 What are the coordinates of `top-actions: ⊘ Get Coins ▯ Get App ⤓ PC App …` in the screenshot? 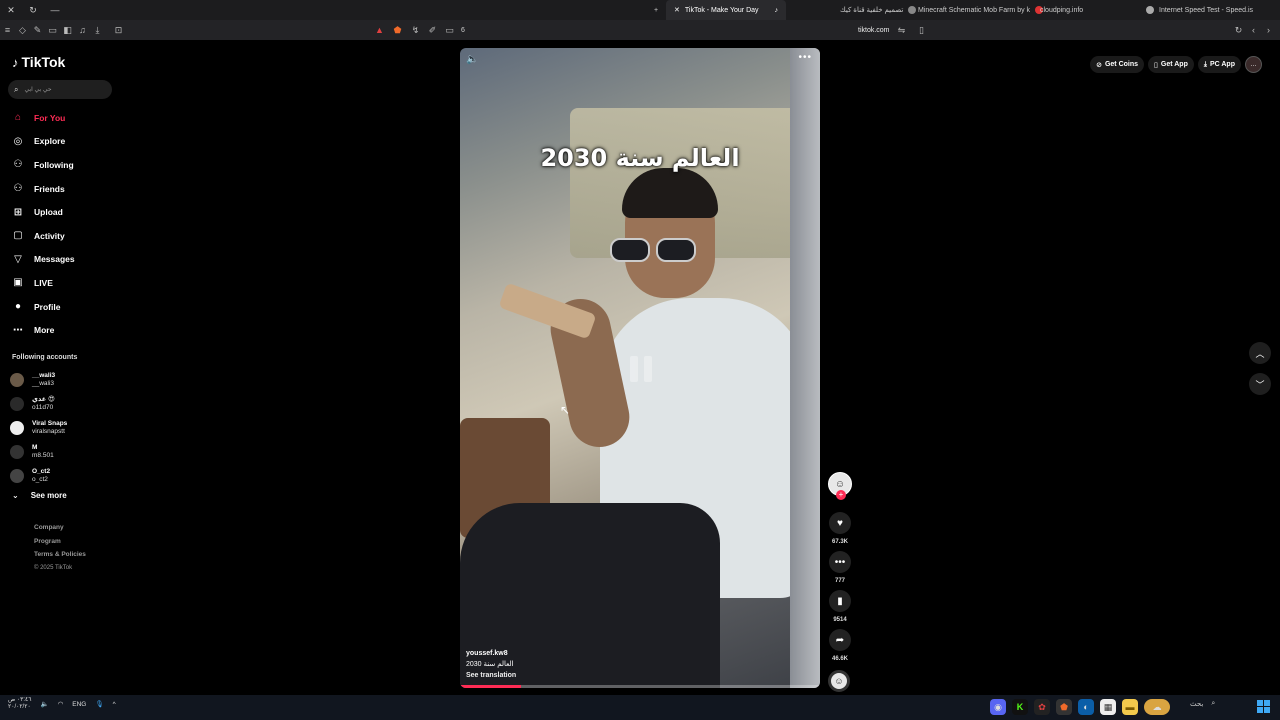 It's located at (1176, 64).